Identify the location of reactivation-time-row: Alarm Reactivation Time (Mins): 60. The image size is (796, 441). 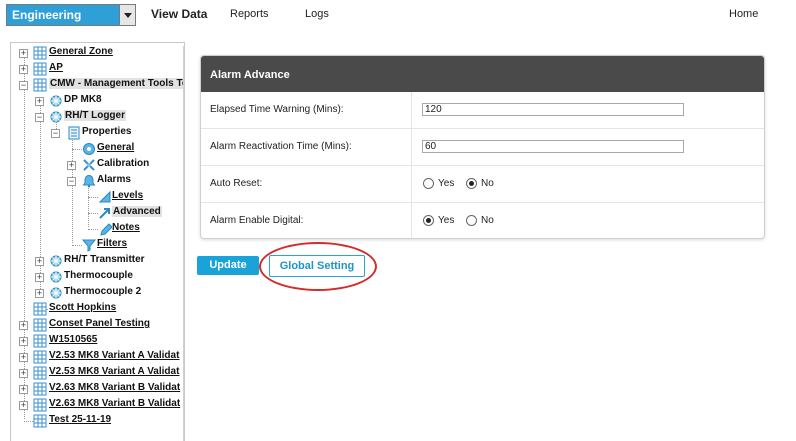
(482, 147).